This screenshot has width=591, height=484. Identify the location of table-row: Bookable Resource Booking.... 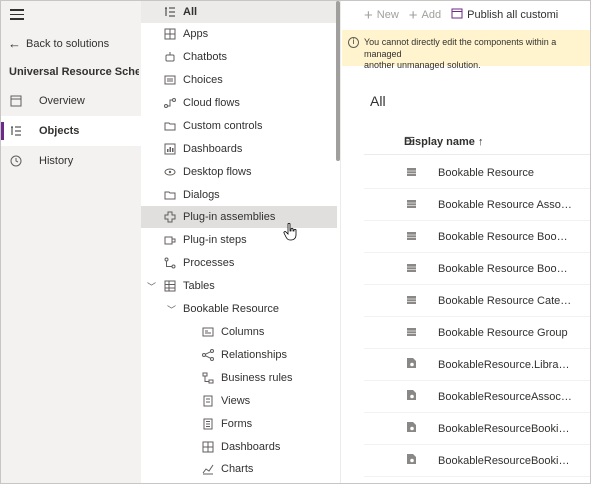
(477, 269).